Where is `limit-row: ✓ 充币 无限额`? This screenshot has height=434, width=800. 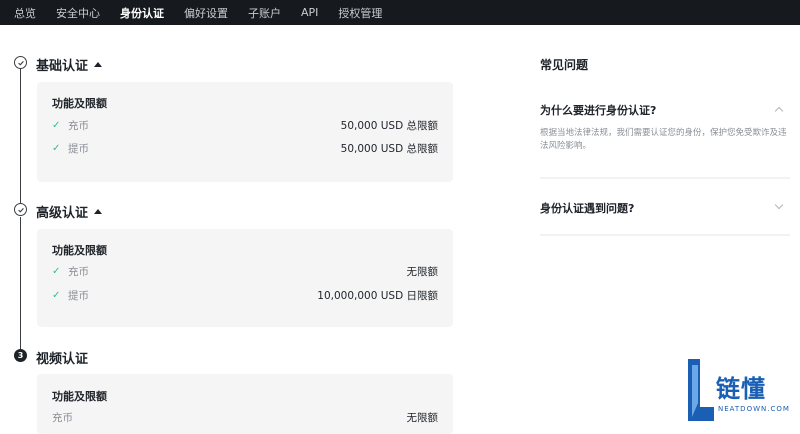
limit-row: ✓ 充币 无限额 is located at coordinates (245, 271).